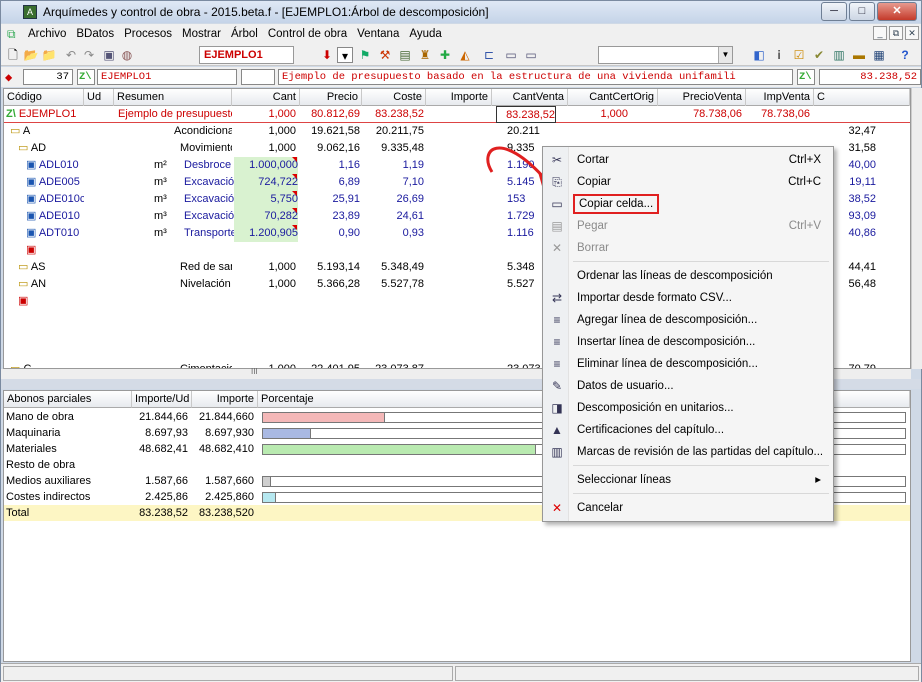 This screenshot has width=922, height=682. Describe the element at coordinates (47, 34) in the screenshot. I see `menu-archivo: Archivo` at that location.